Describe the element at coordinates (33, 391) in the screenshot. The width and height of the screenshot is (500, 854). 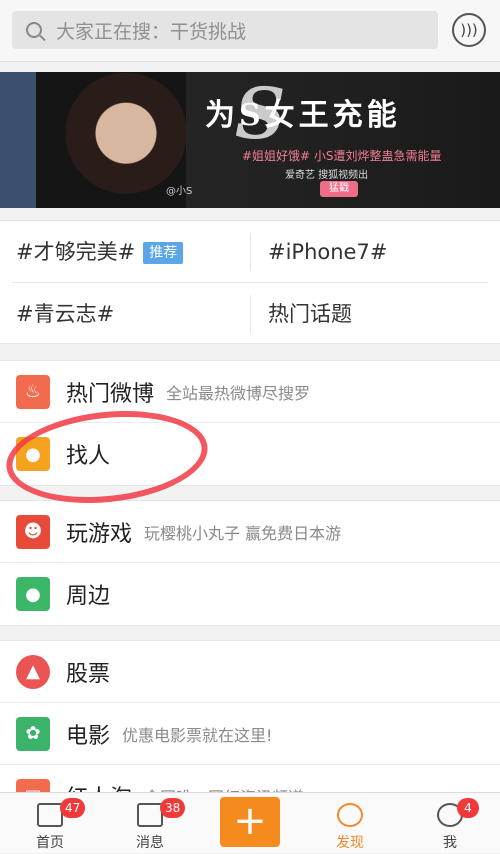
I see `fire-icon: ♨` at that location.